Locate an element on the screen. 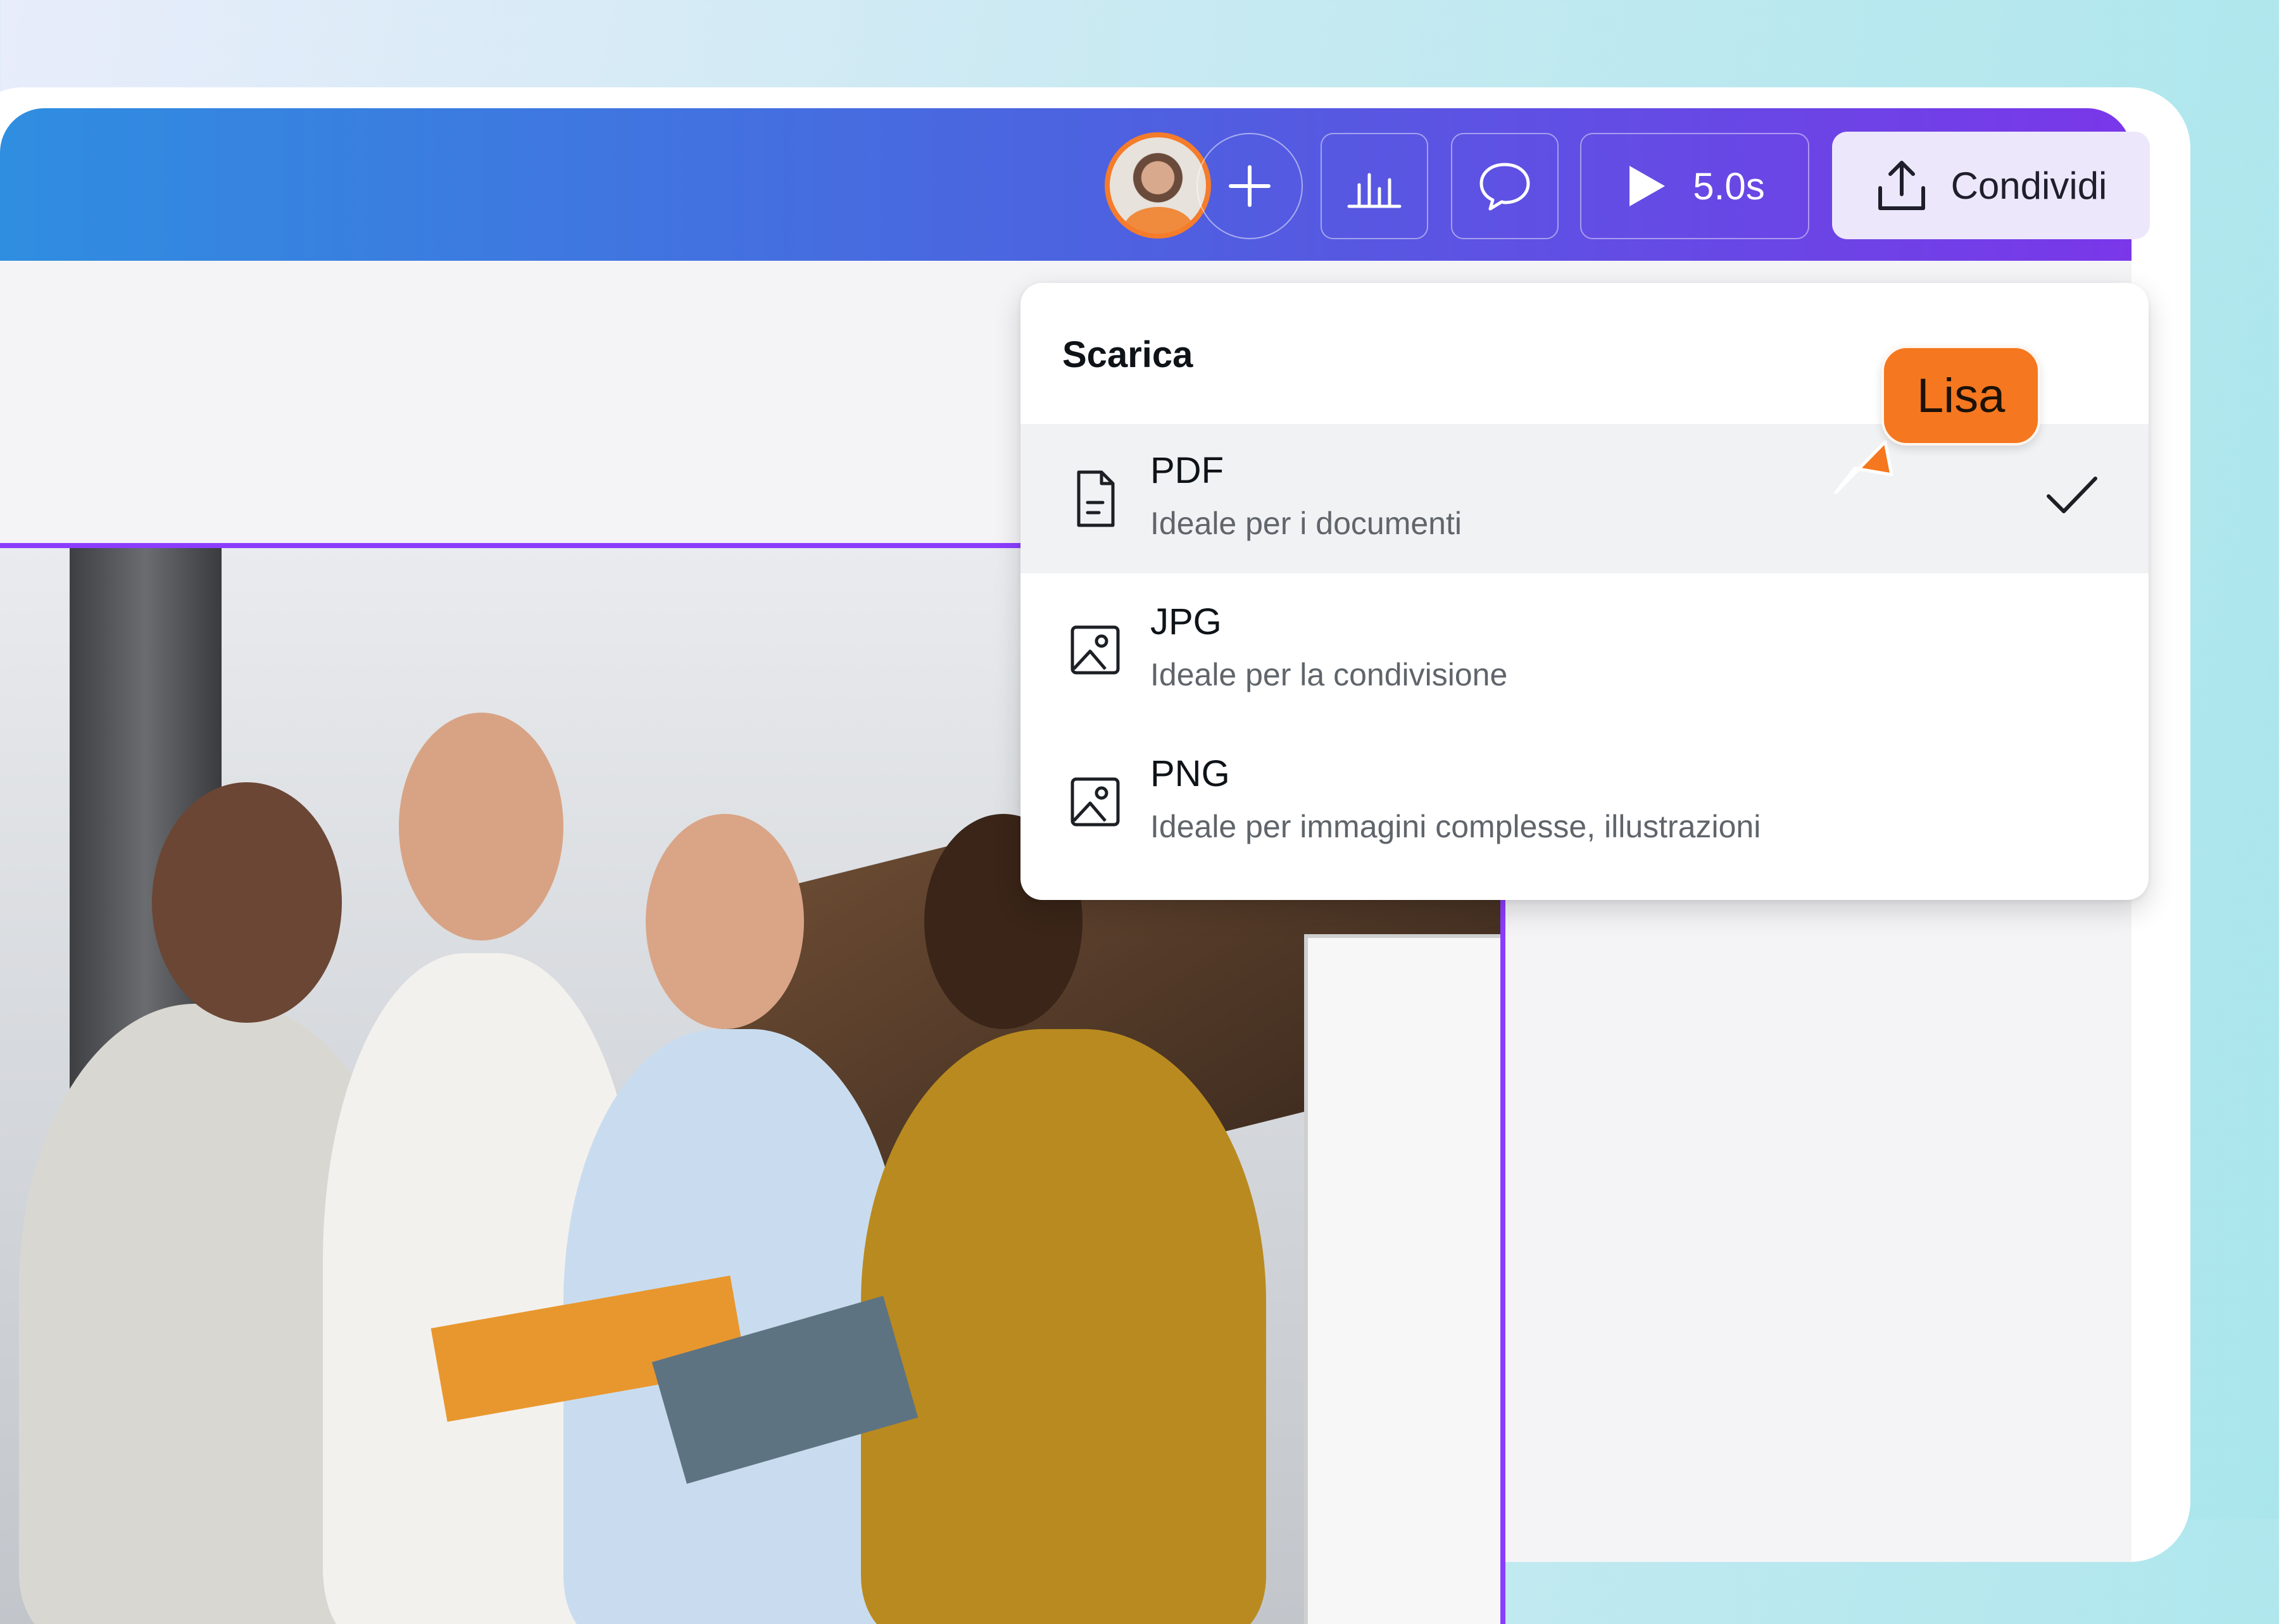 The width and height of the screenshot is (2279, 1624). add-collaborator-button is located at coordinates (1249, 186).